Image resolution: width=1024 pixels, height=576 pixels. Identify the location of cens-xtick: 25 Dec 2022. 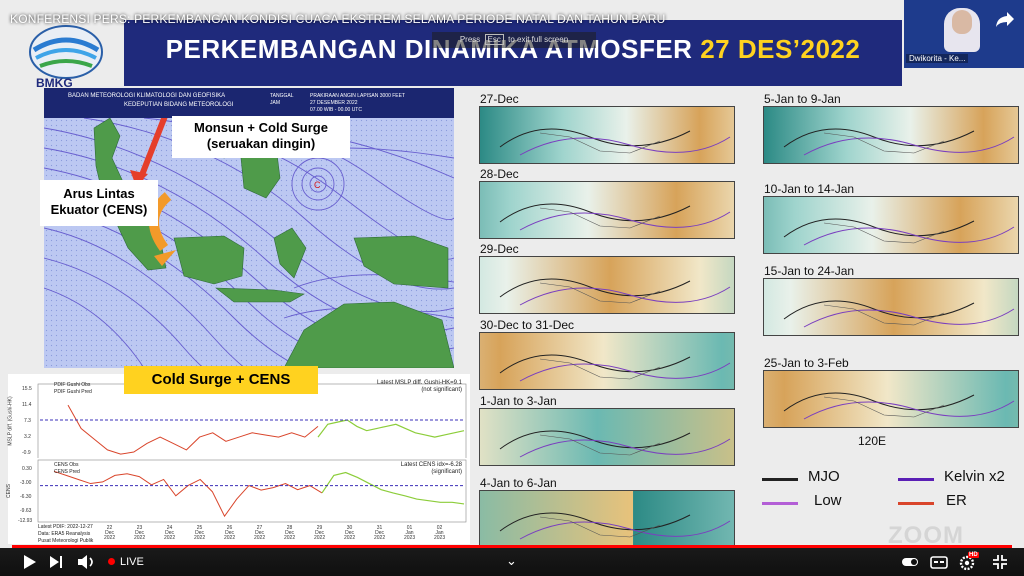
(200, 533).